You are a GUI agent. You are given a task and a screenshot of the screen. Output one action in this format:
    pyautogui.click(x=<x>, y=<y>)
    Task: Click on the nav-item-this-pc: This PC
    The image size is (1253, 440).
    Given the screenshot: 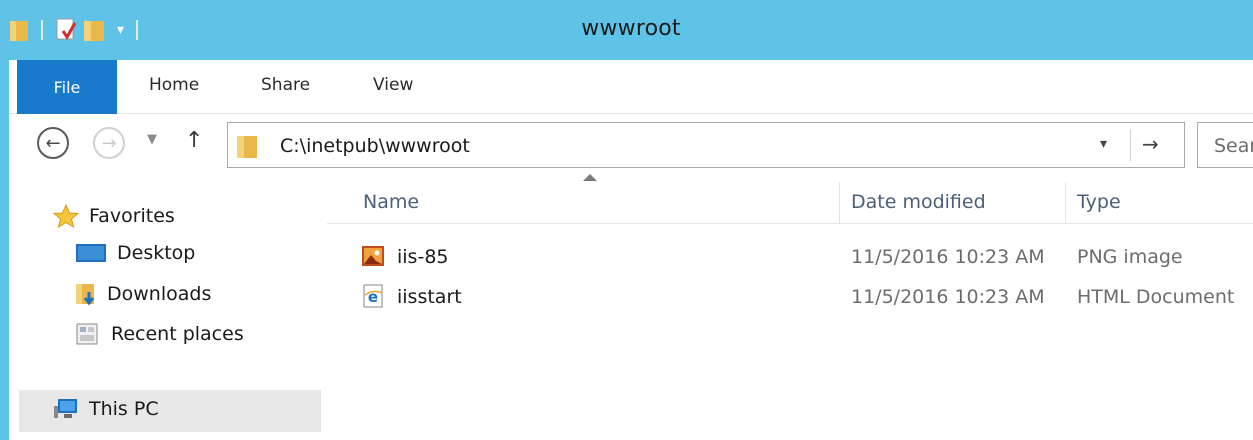 What is the action you would take?
    pyautogui.click(x=106, y=409)
    